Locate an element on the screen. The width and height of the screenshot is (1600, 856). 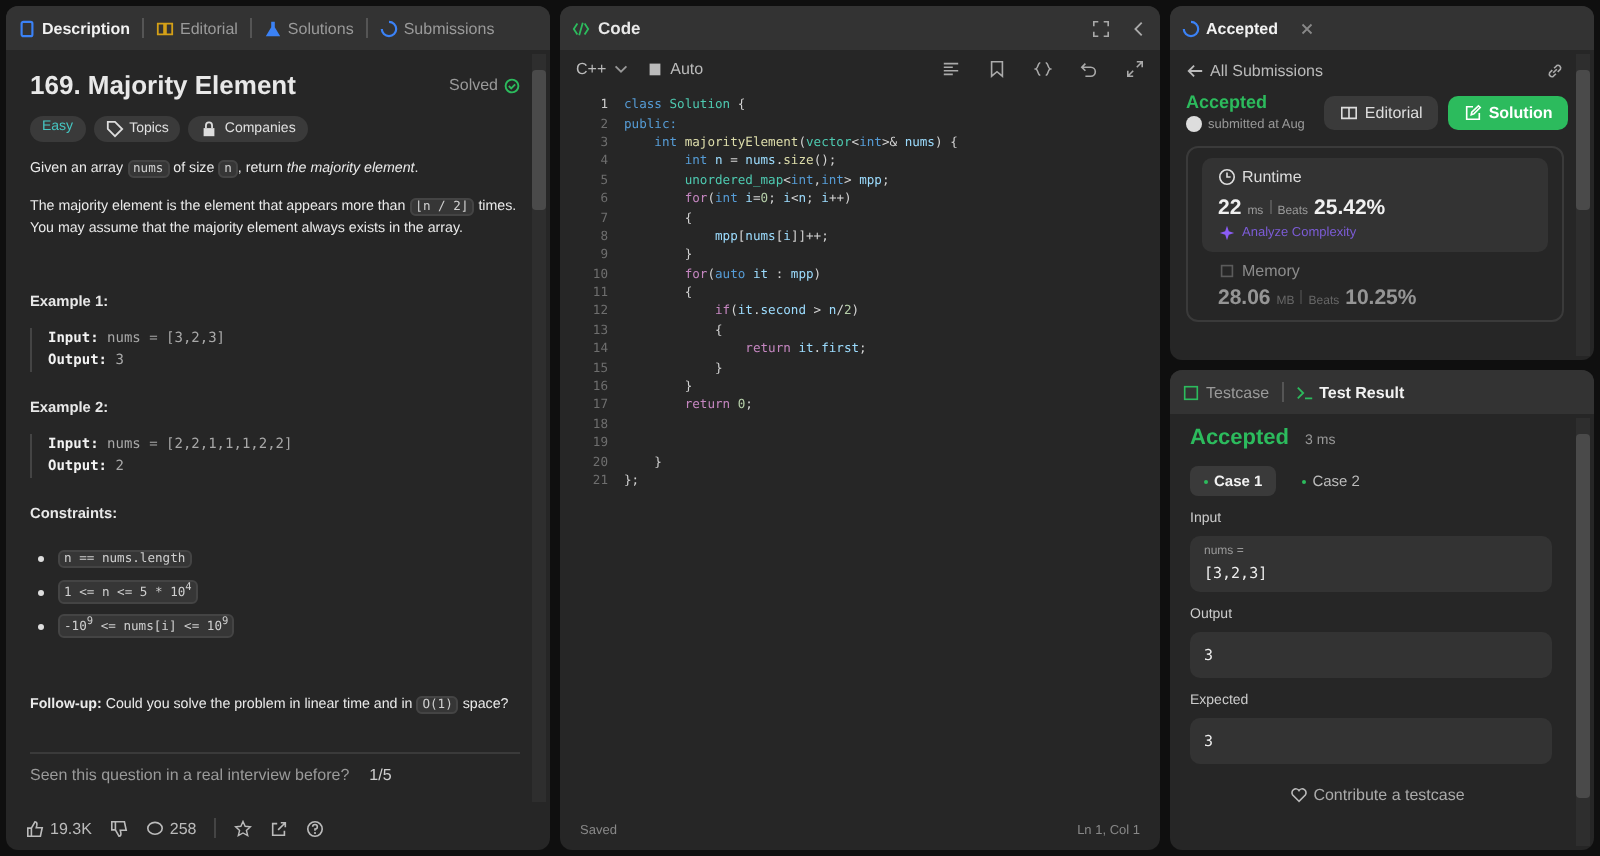
submission-result: Accepted is located at coordinates (1228, 102).